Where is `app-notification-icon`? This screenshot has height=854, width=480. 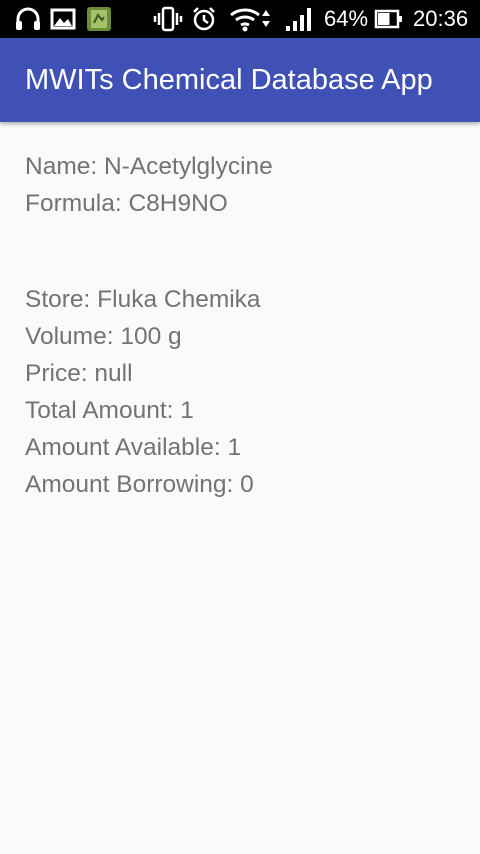 app-notification-icon is located at coordinates (99, 19).